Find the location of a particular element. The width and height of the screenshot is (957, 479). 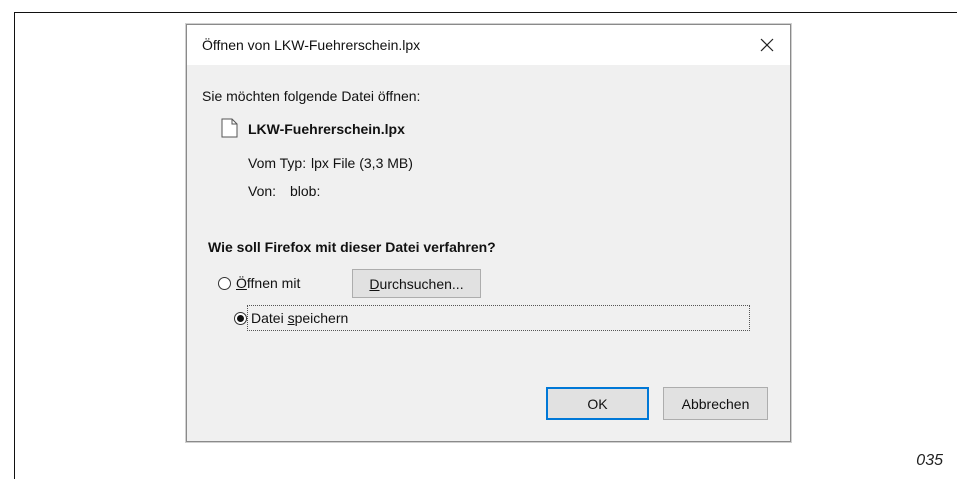

close-button is located at coordinates (767, 45).